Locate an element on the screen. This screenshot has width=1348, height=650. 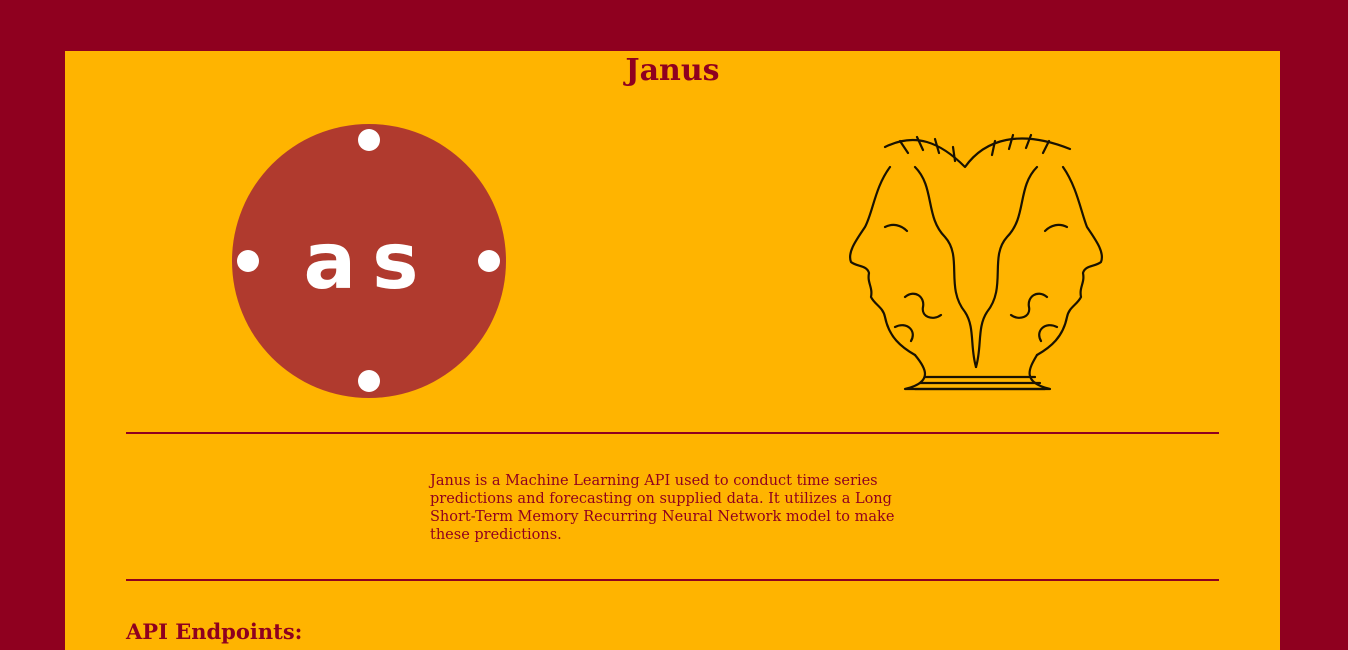
as-logo-icon: as is located at coordinates (369, 261).